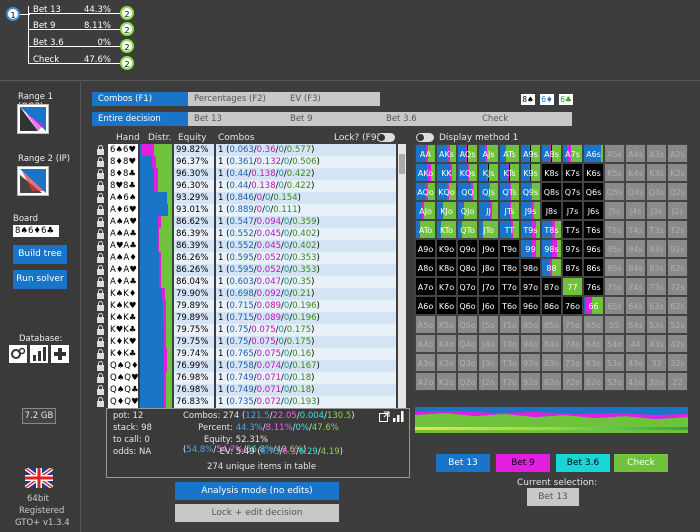  What do you see at coordinates (530, 324) in the screenshot?
I see `grid-cell-95o: 95o` at bounding box center [530, 324].